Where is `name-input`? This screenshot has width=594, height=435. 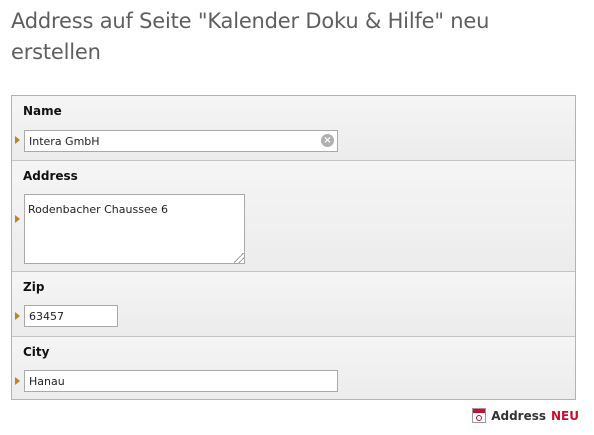
name-input is located at coordinates (181, 141).